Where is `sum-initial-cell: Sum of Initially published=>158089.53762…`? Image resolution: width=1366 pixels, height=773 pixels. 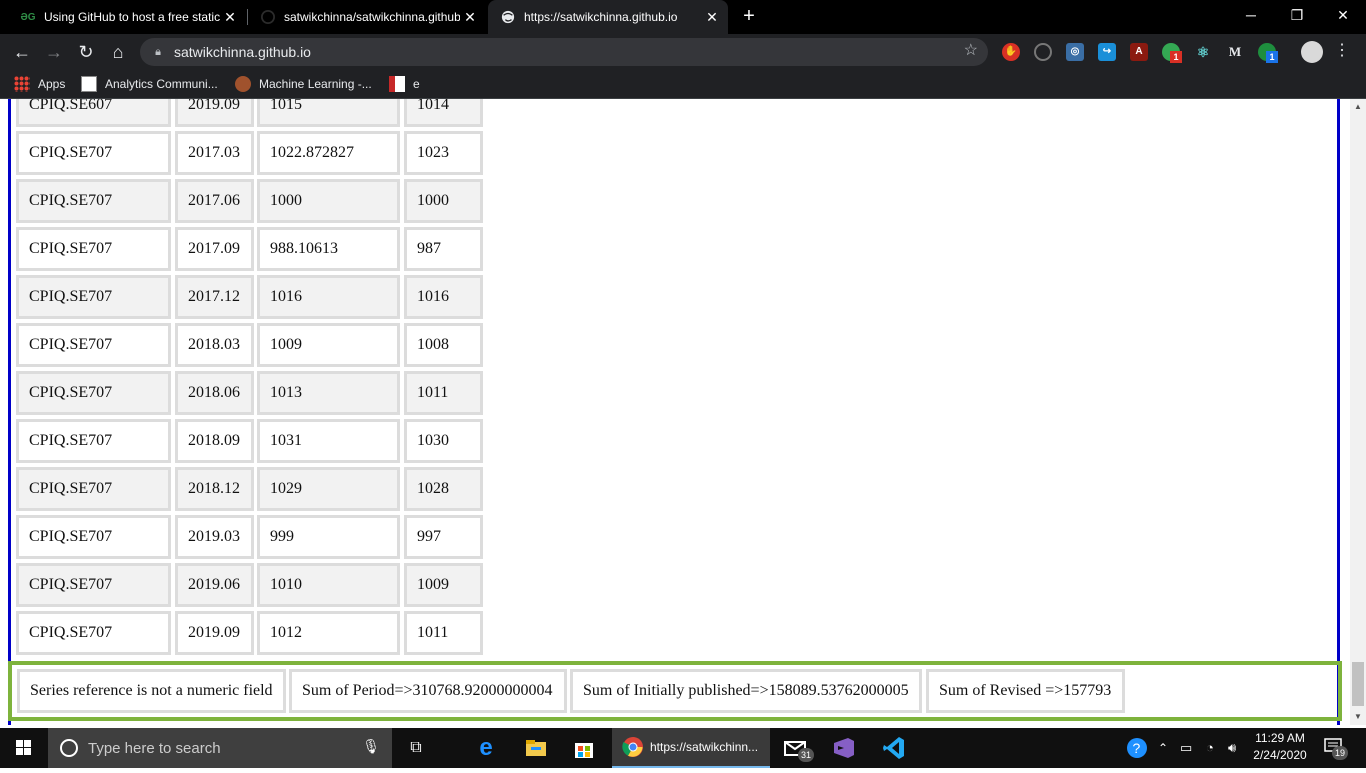 sum-initial-cell: Sum of Initially published=>158089.53762… is located at coordinates (746, 691).